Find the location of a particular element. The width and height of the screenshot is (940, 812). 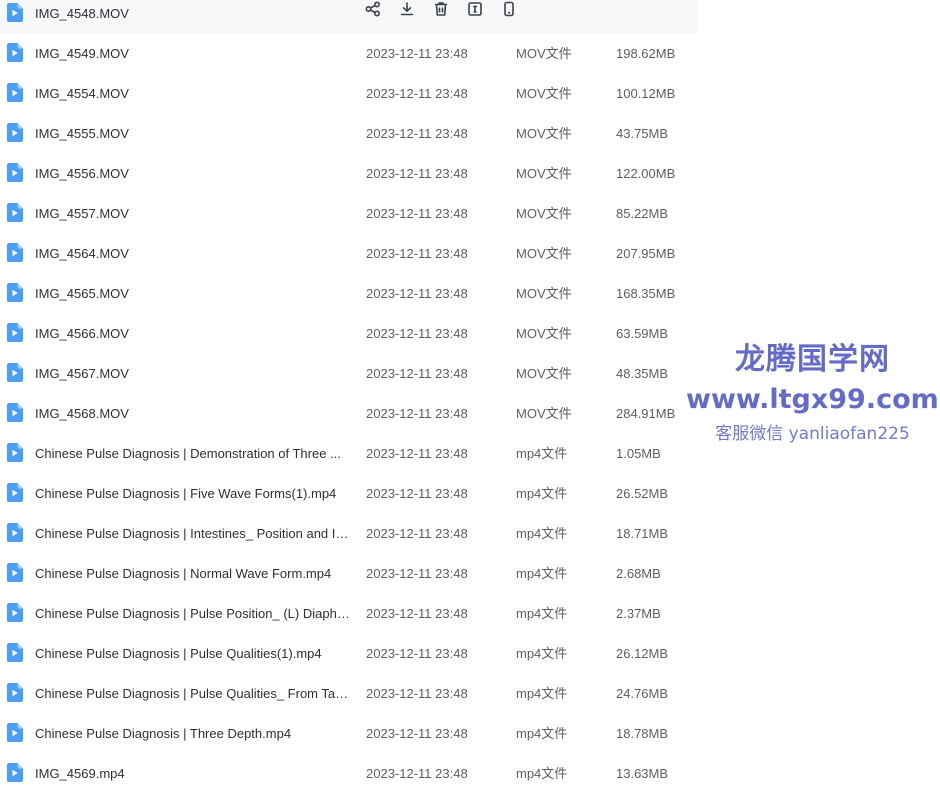

file-row: IMG_4548.MOV is located at coordinates (348, 17).